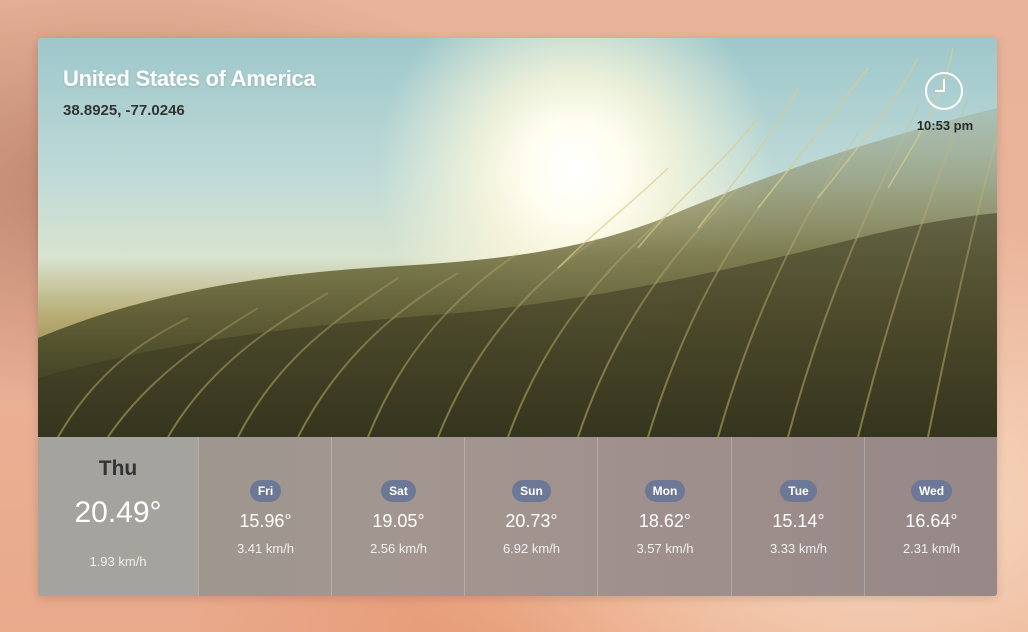  What do you see at coordinates (398, 491) in the screenshot?
I see `day-badge: Sat` at bounding box center [398, 491].